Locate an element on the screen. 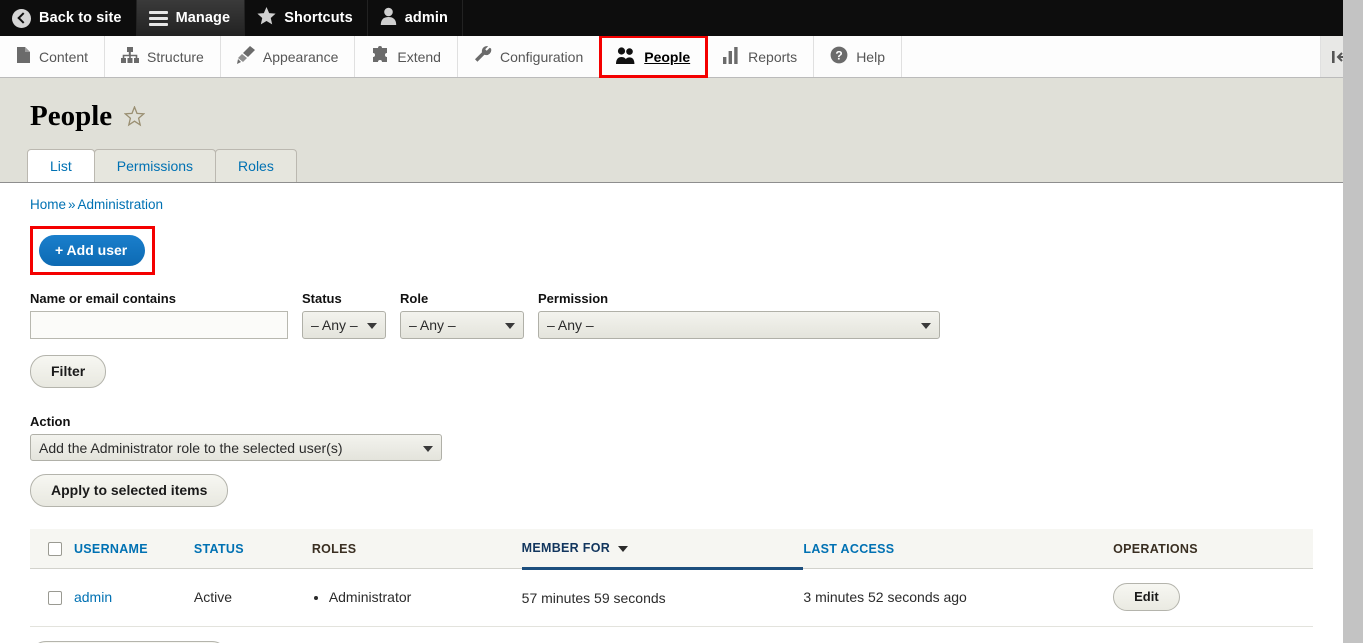 The image size is (1363, 643). permission-select-value: – Any – is located at coordinates (570, 325).